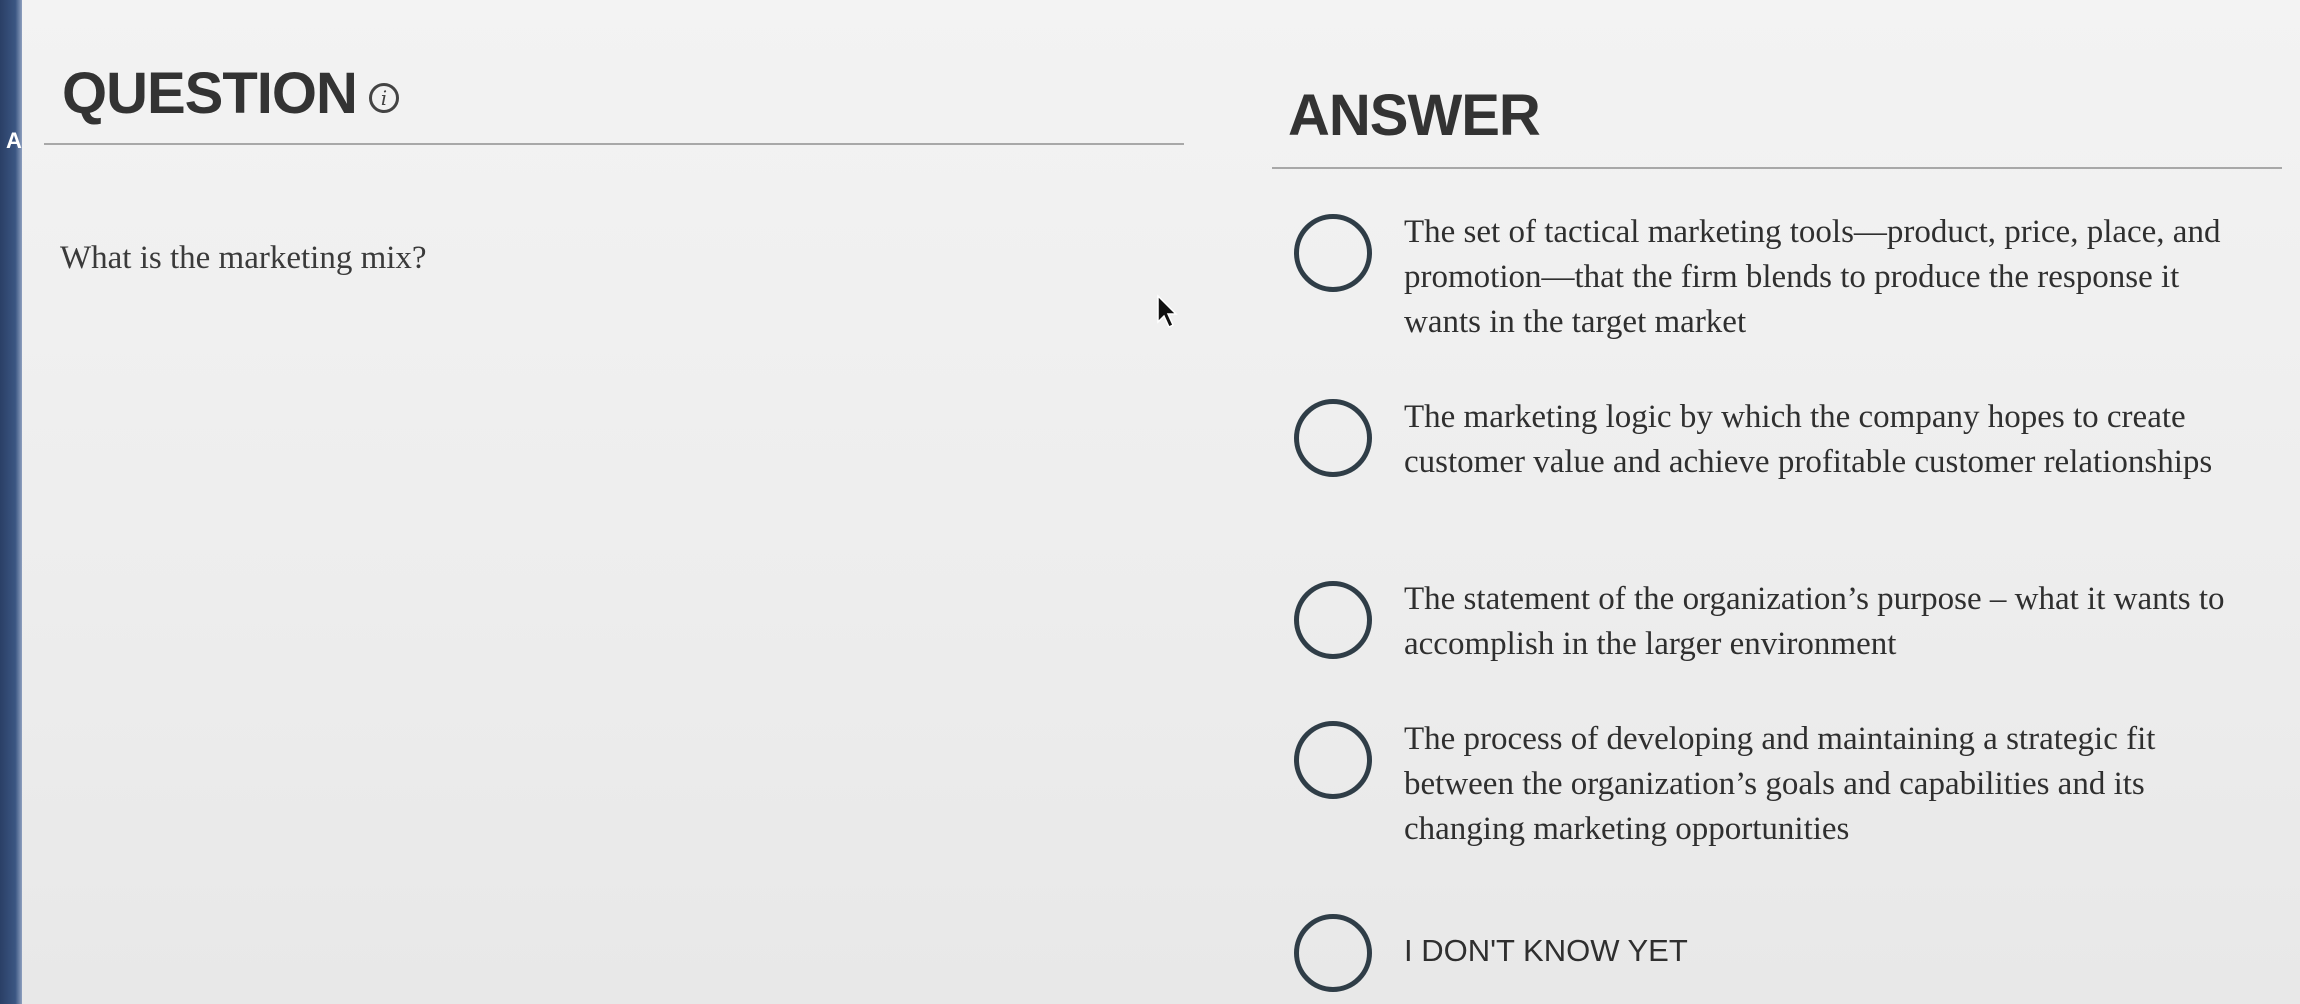 The width and height of the screenshot is (2300, 1004). I want to click on answer-option-label: I DON'T KNOW YET, so click(1824, 950).